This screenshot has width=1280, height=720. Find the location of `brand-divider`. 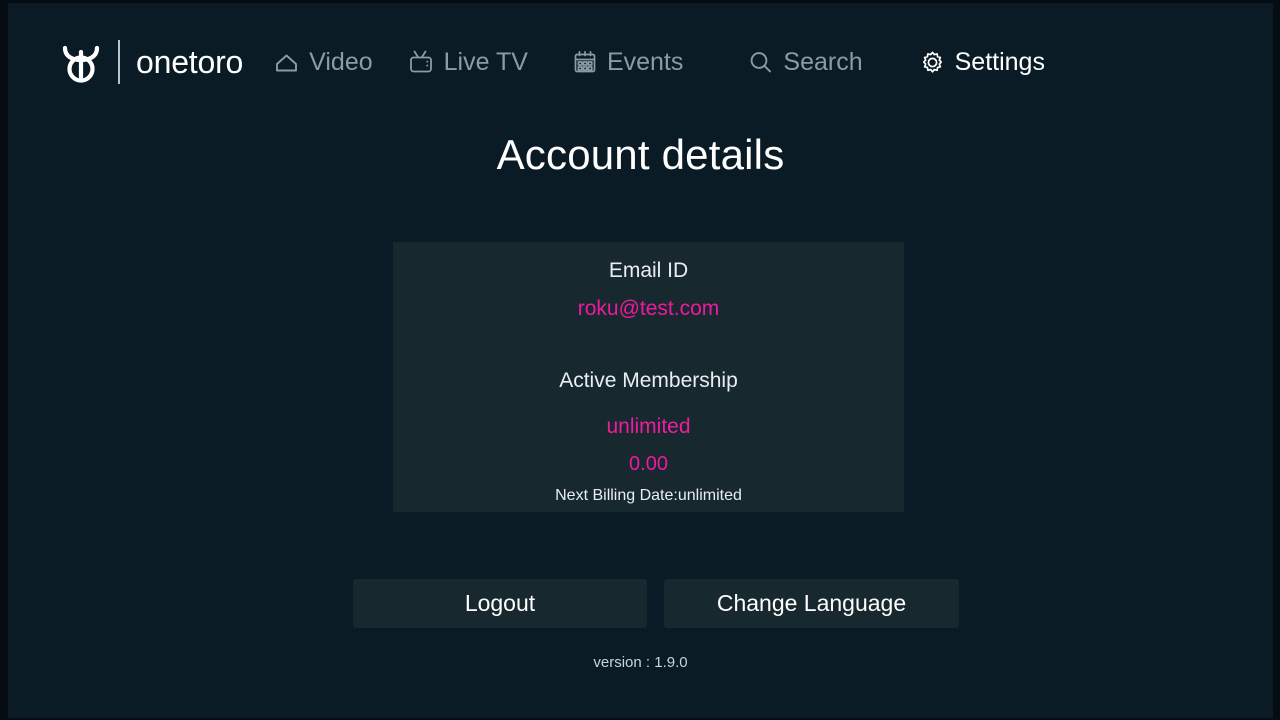

brand-divider is located at coordinates (119, 62).